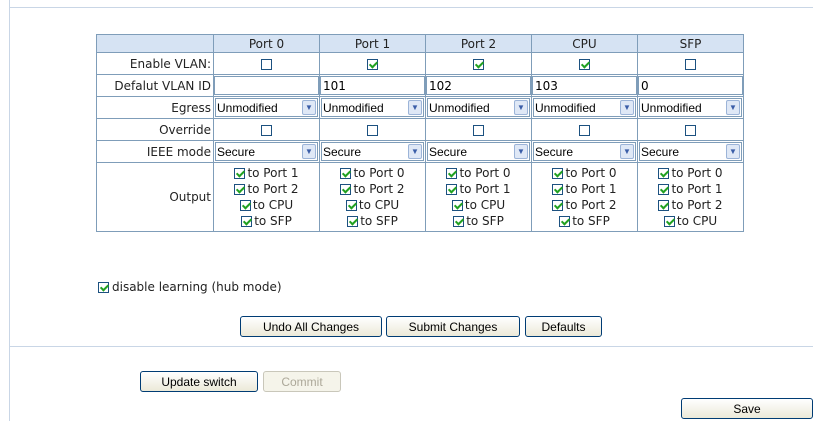  Describe the element at coordinates (155, 85) in the screenshot. I see `row-label: Defalut VLAN ID` at that location.